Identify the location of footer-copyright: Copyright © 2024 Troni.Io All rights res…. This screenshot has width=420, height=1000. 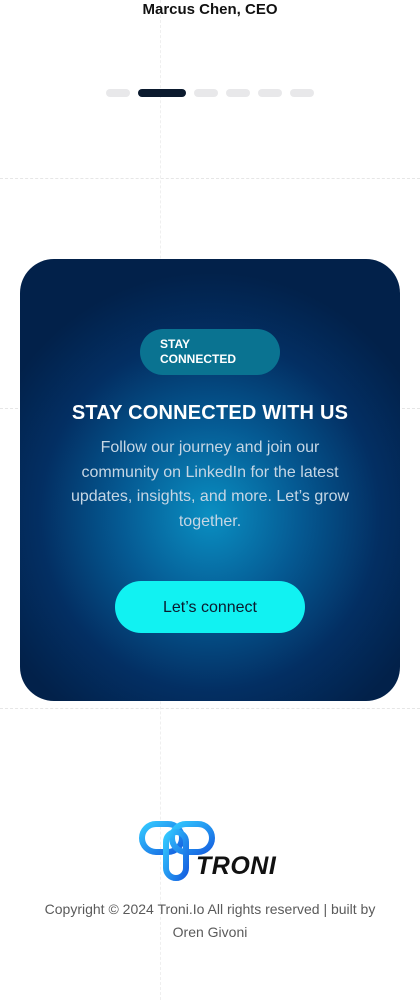
(210, 921).